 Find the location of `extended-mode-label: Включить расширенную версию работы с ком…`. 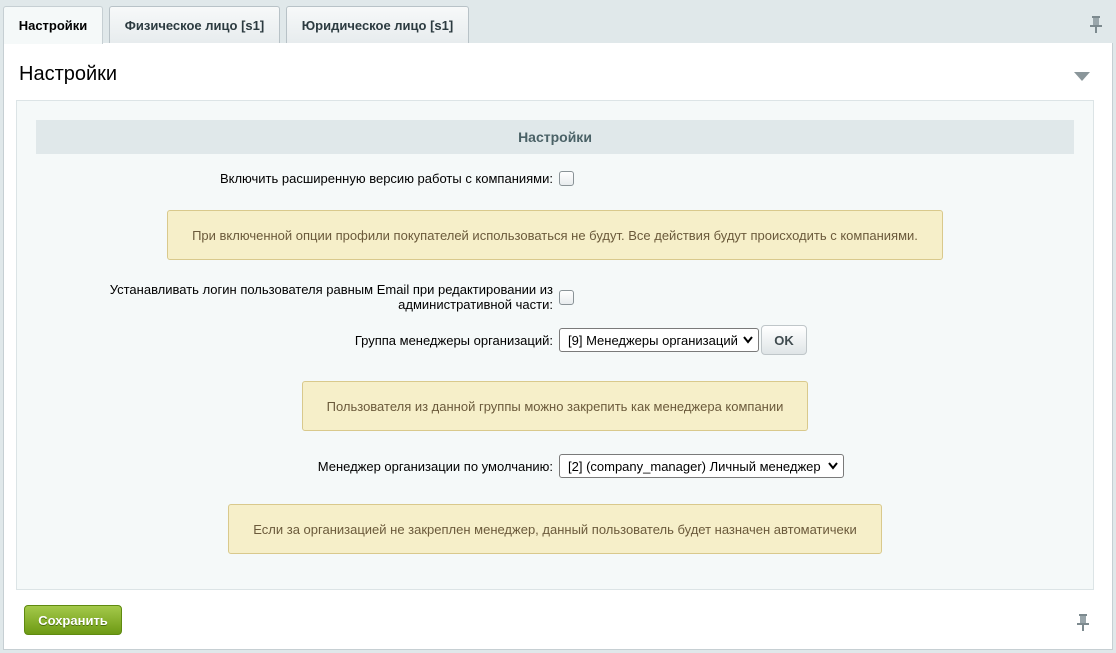

extended-mode-label: Включить расширенную версию работы с ком… is located at coordinates (386, 178).